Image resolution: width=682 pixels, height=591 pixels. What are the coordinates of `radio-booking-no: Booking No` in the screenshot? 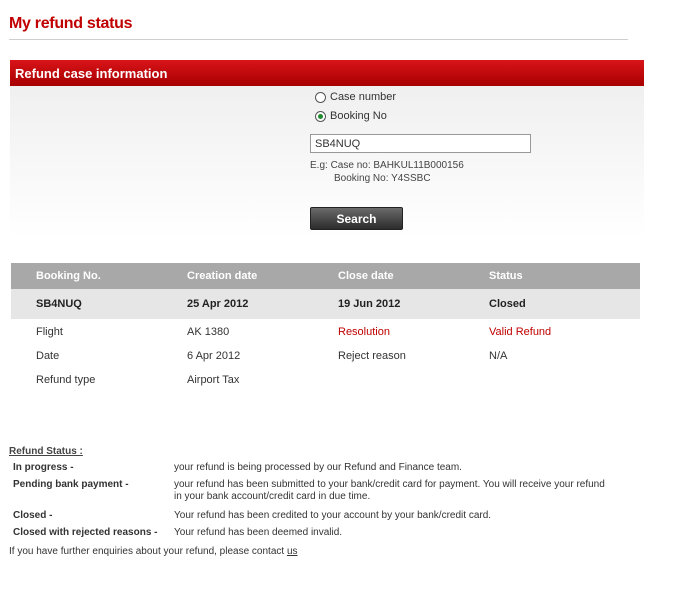 It's located at (351, 116).